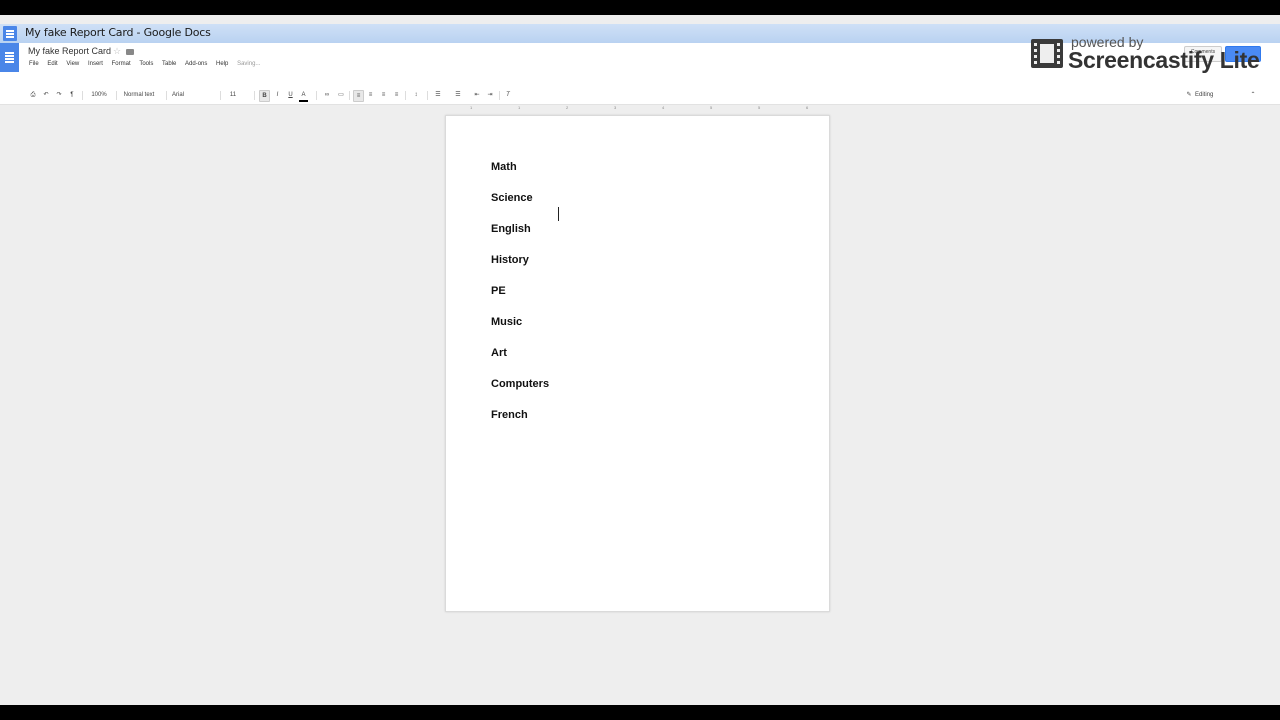 The image size is (1280, 720). Describe the element at coordinates (121, 64) in the screenshot. I see `menu-format: Format` at that location.